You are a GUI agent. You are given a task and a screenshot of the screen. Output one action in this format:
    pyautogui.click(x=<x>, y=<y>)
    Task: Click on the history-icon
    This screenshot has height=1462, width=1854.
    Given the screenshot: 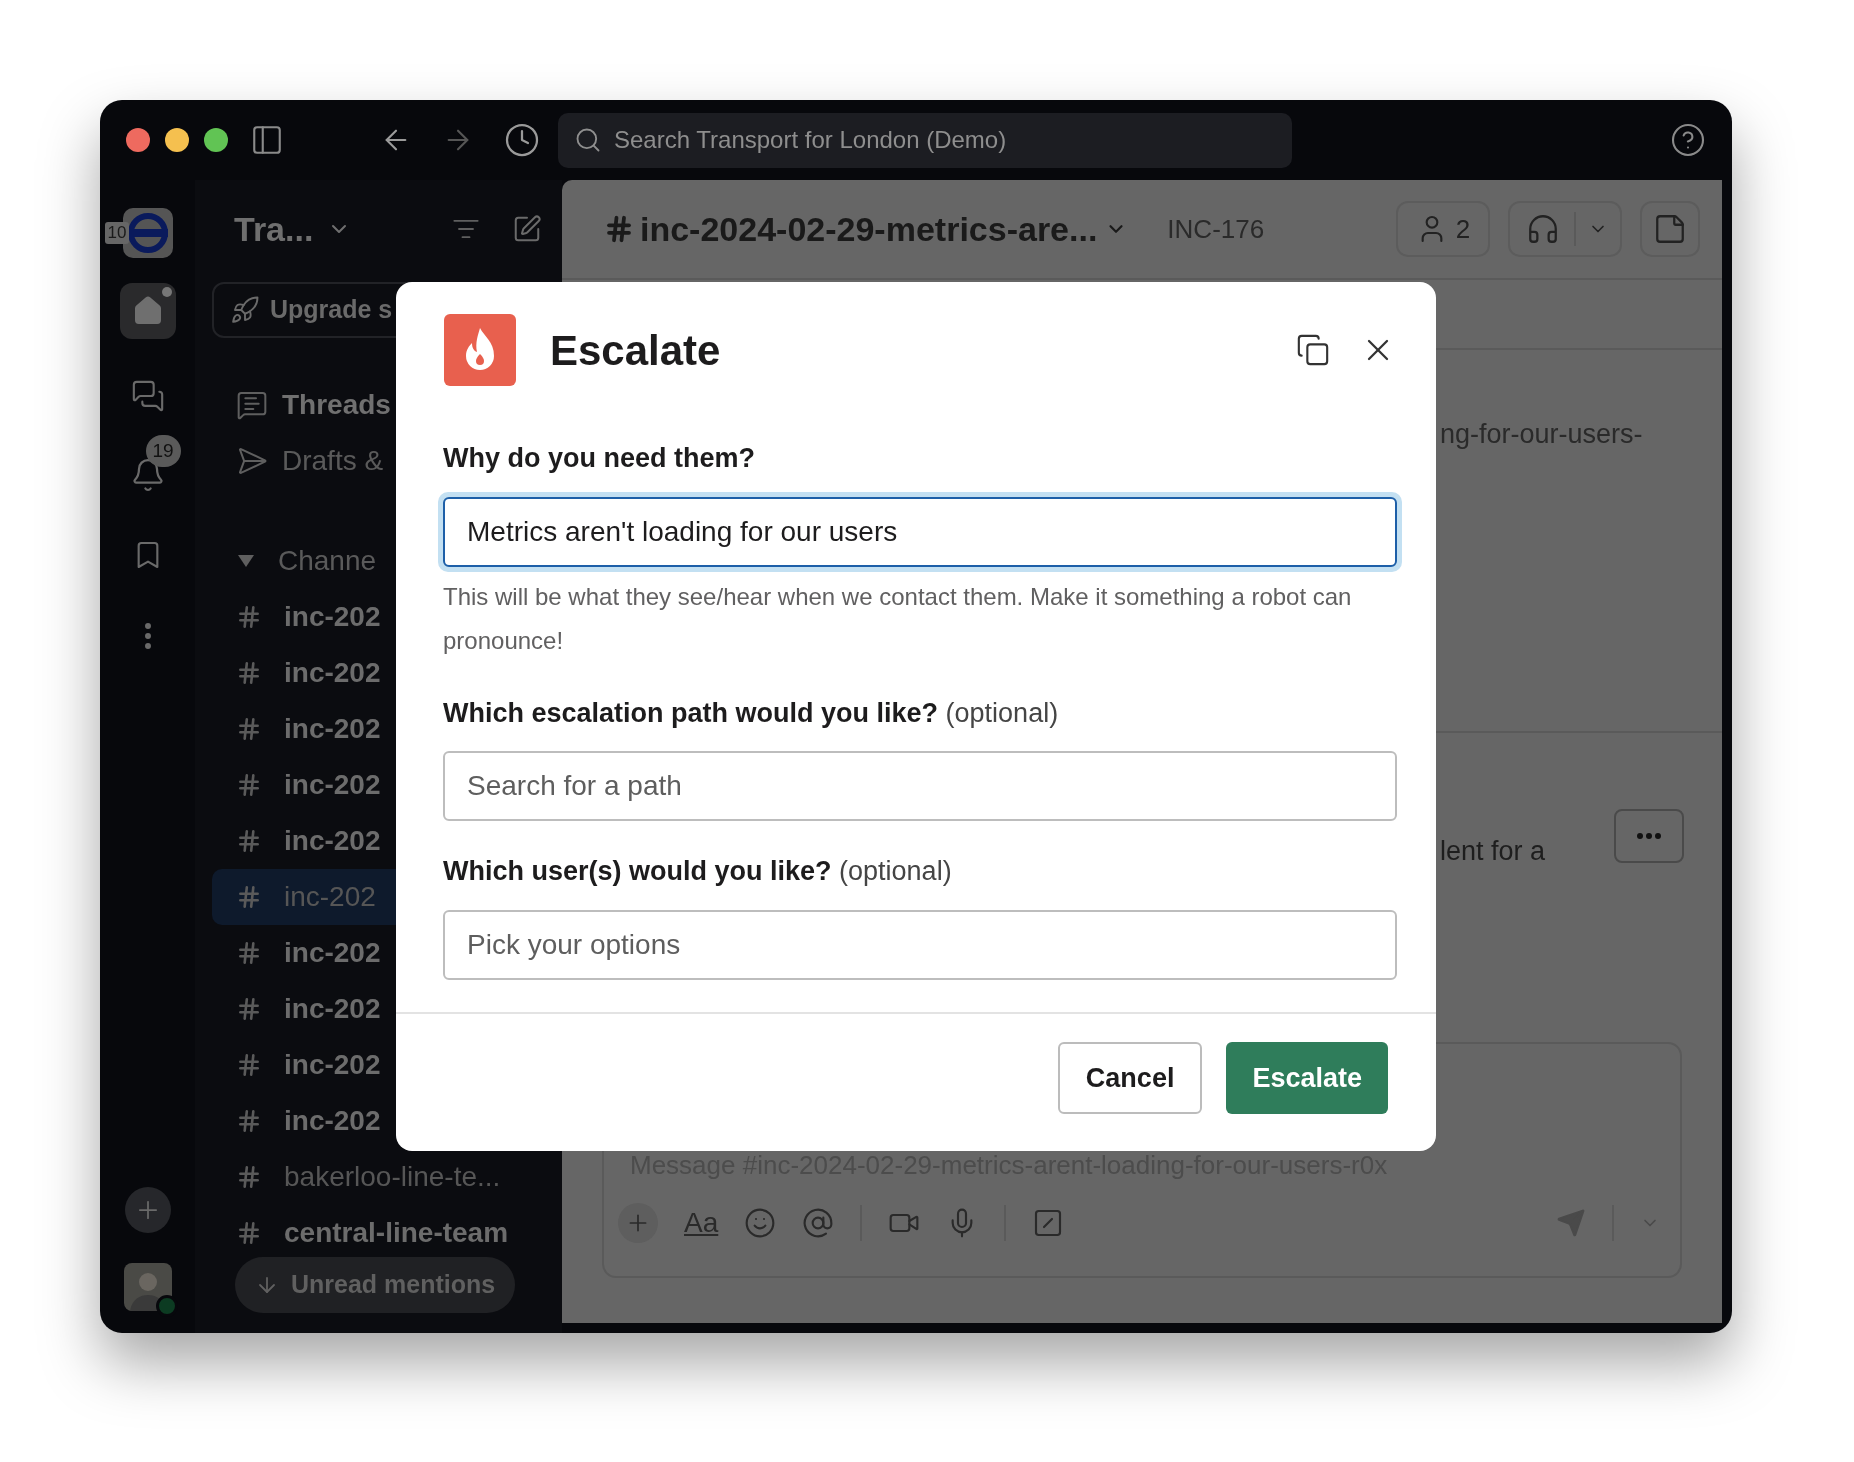 What is the action you would take?
    pyautogui.click(x=522, y=140)
    